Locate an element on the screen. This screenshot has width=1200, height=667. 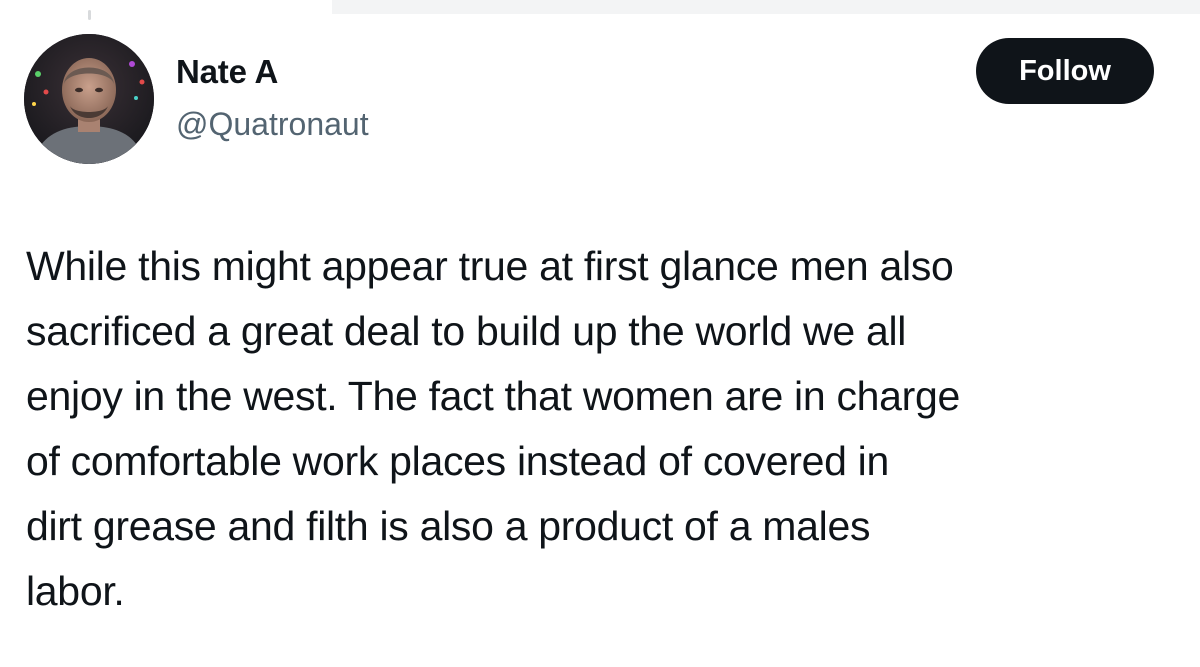
author-handle: @Quatronaut is located at coordinates (272, 124).